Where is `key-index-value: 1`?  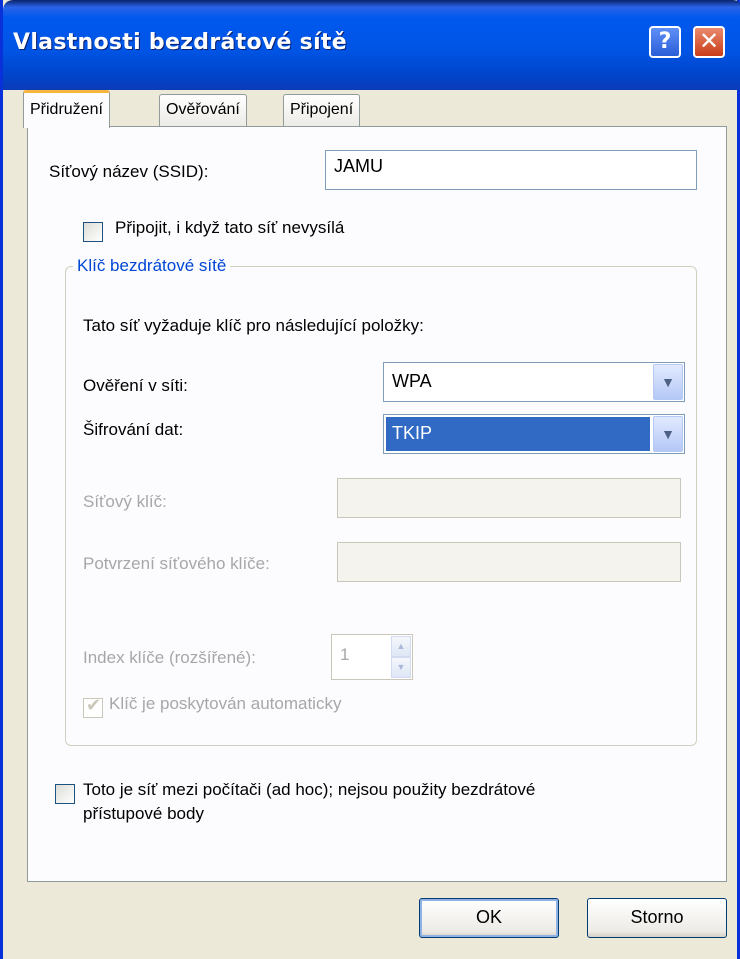
key-index-value: 1 is located at coordinates (345, 654).